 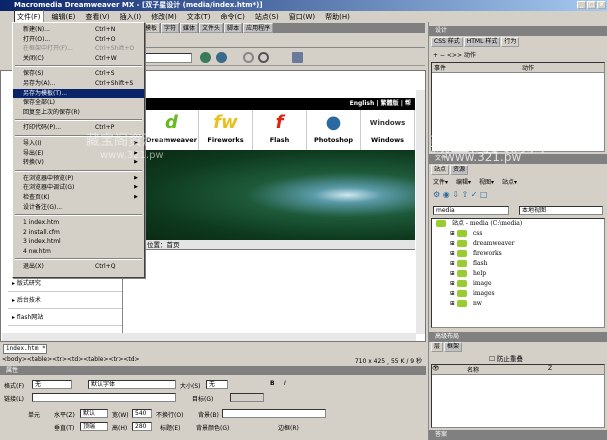 I want to click on panel-tab: 资源, so click(x=459, y=170).